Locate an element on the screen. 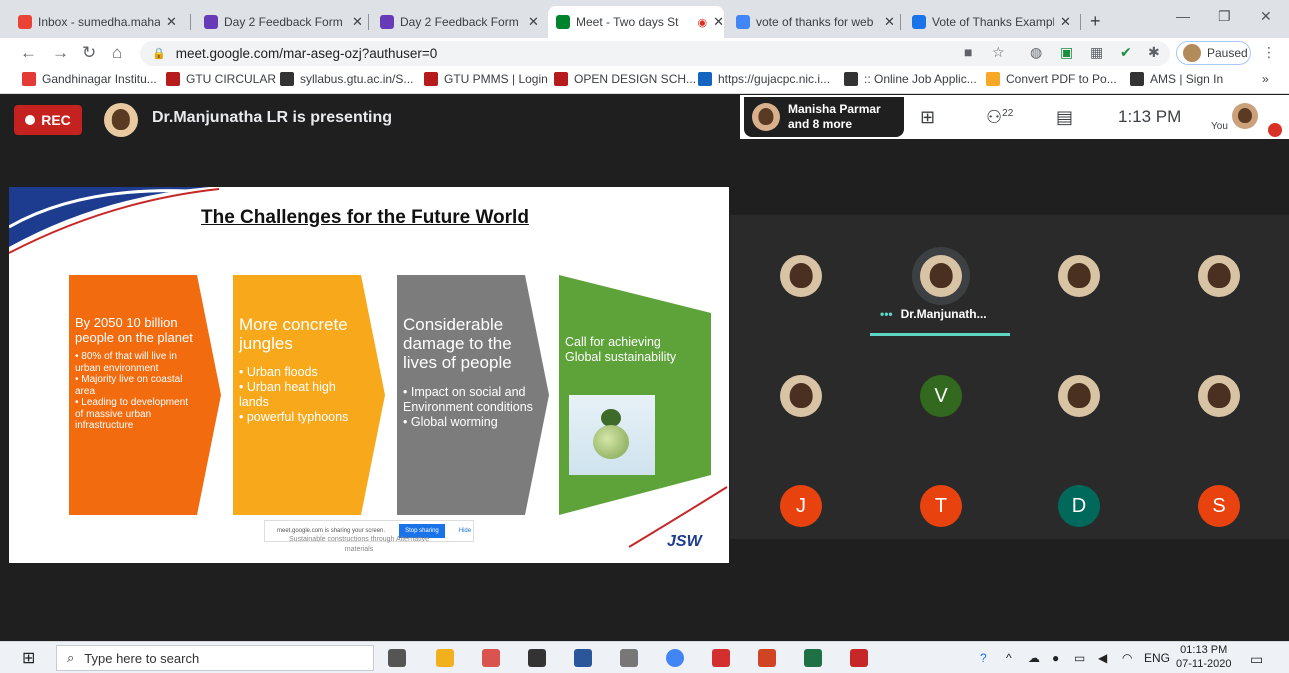  excel-icon is located at coordinates (813, 658).